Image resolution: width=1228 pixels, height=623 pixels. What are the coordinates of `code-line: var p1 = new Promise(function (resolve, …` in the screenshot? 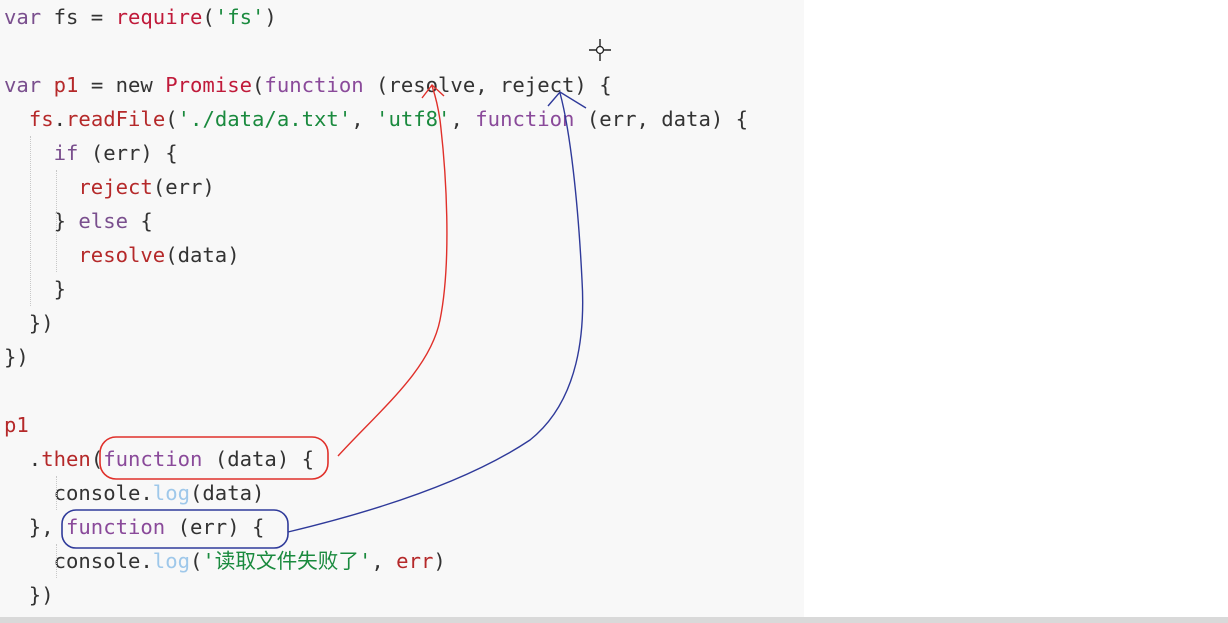 It's located at (376, 85).